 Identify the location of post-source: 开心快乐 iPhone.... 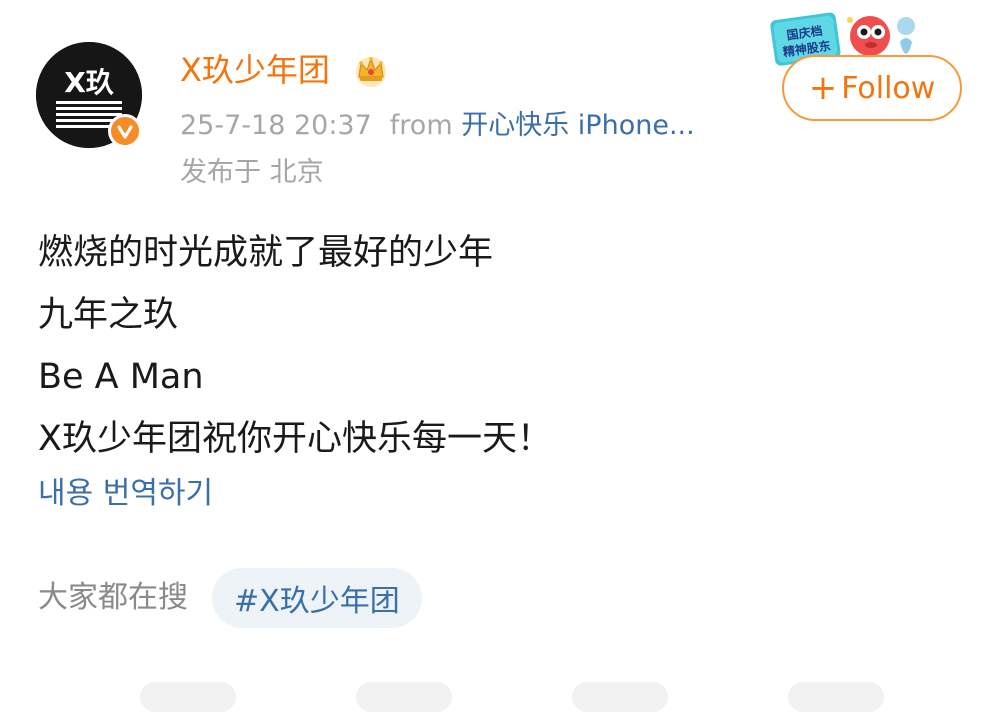
(577, 125).